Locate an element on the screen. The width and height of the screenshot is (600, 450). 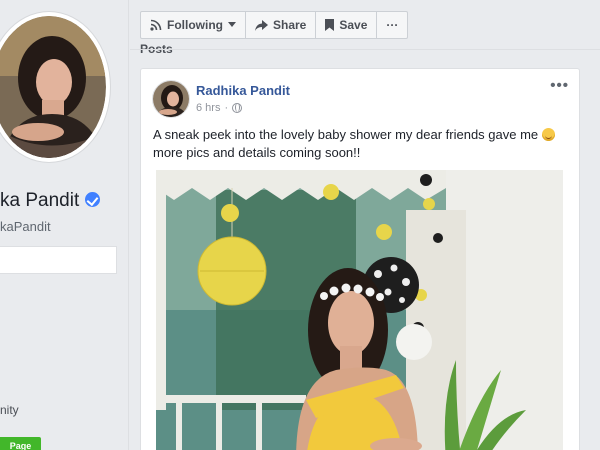
post-meta: 6 hrs · is located at coordinates (219, 108).